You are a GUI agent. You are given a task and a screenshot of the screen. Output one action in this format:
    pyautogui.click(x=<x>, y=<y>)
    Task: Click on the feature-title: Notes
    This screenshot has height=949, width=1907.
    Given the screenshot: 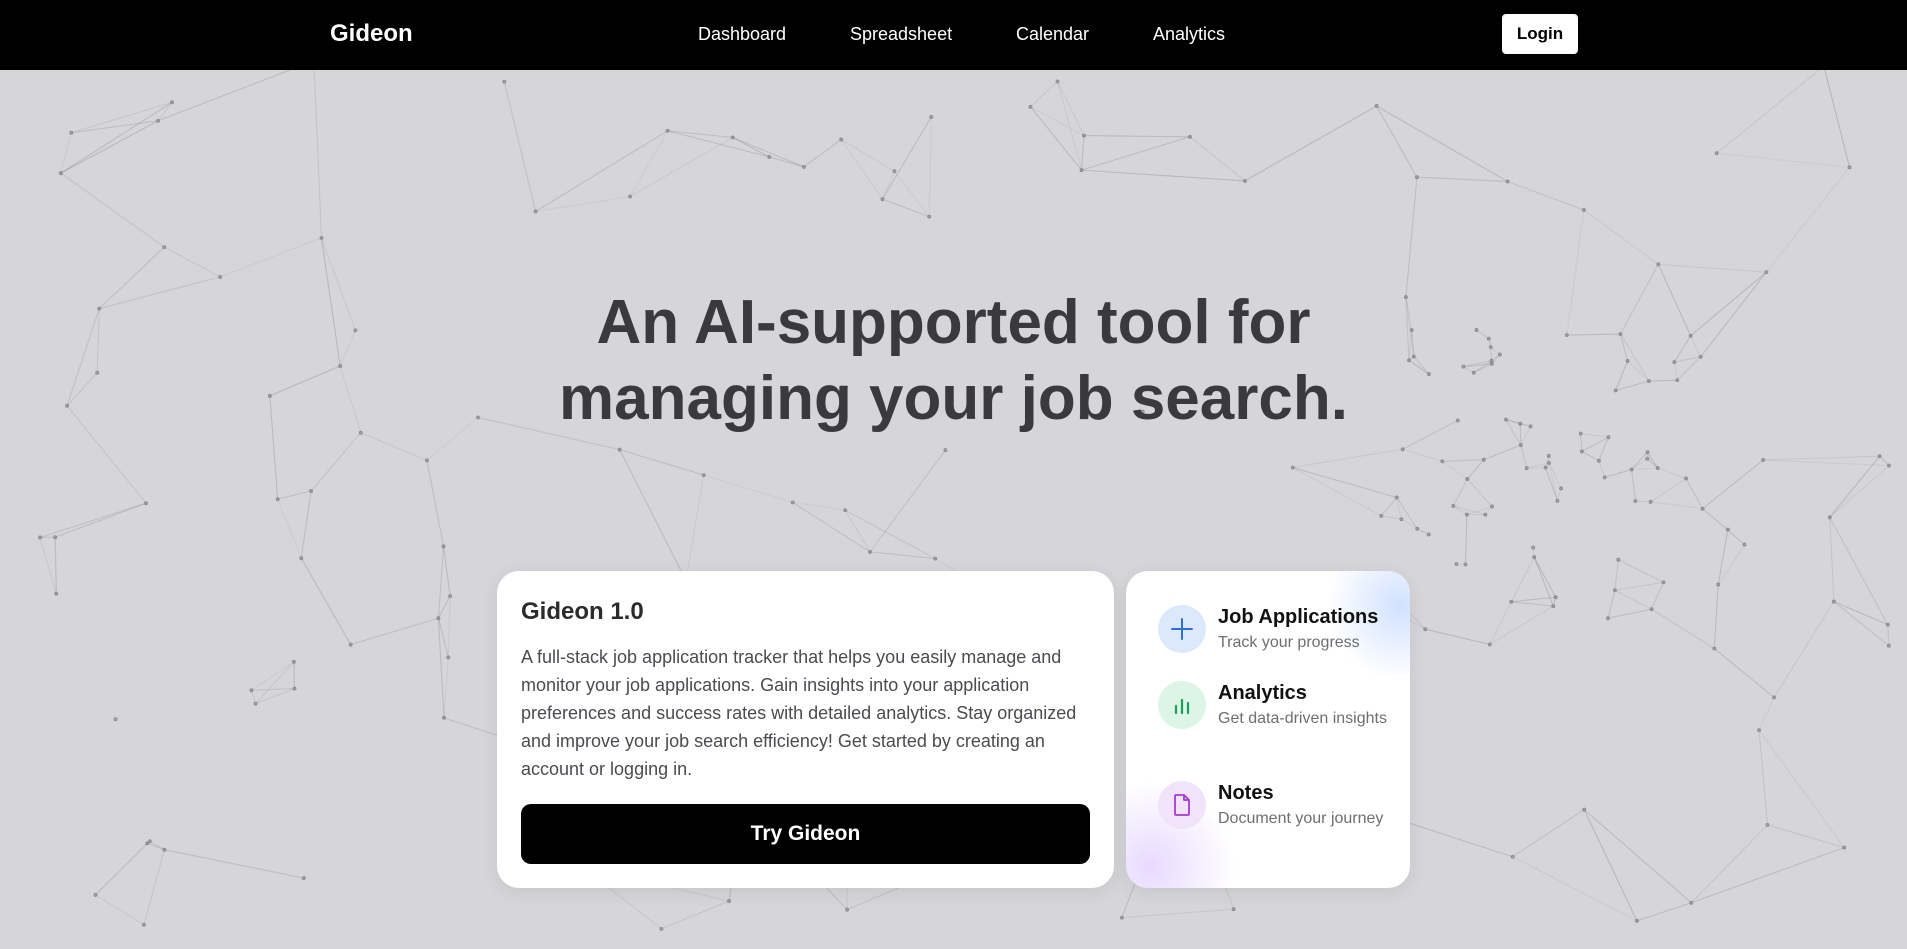 What is the action you would take?
    pyautogui.click(x=1246, y=793)
    